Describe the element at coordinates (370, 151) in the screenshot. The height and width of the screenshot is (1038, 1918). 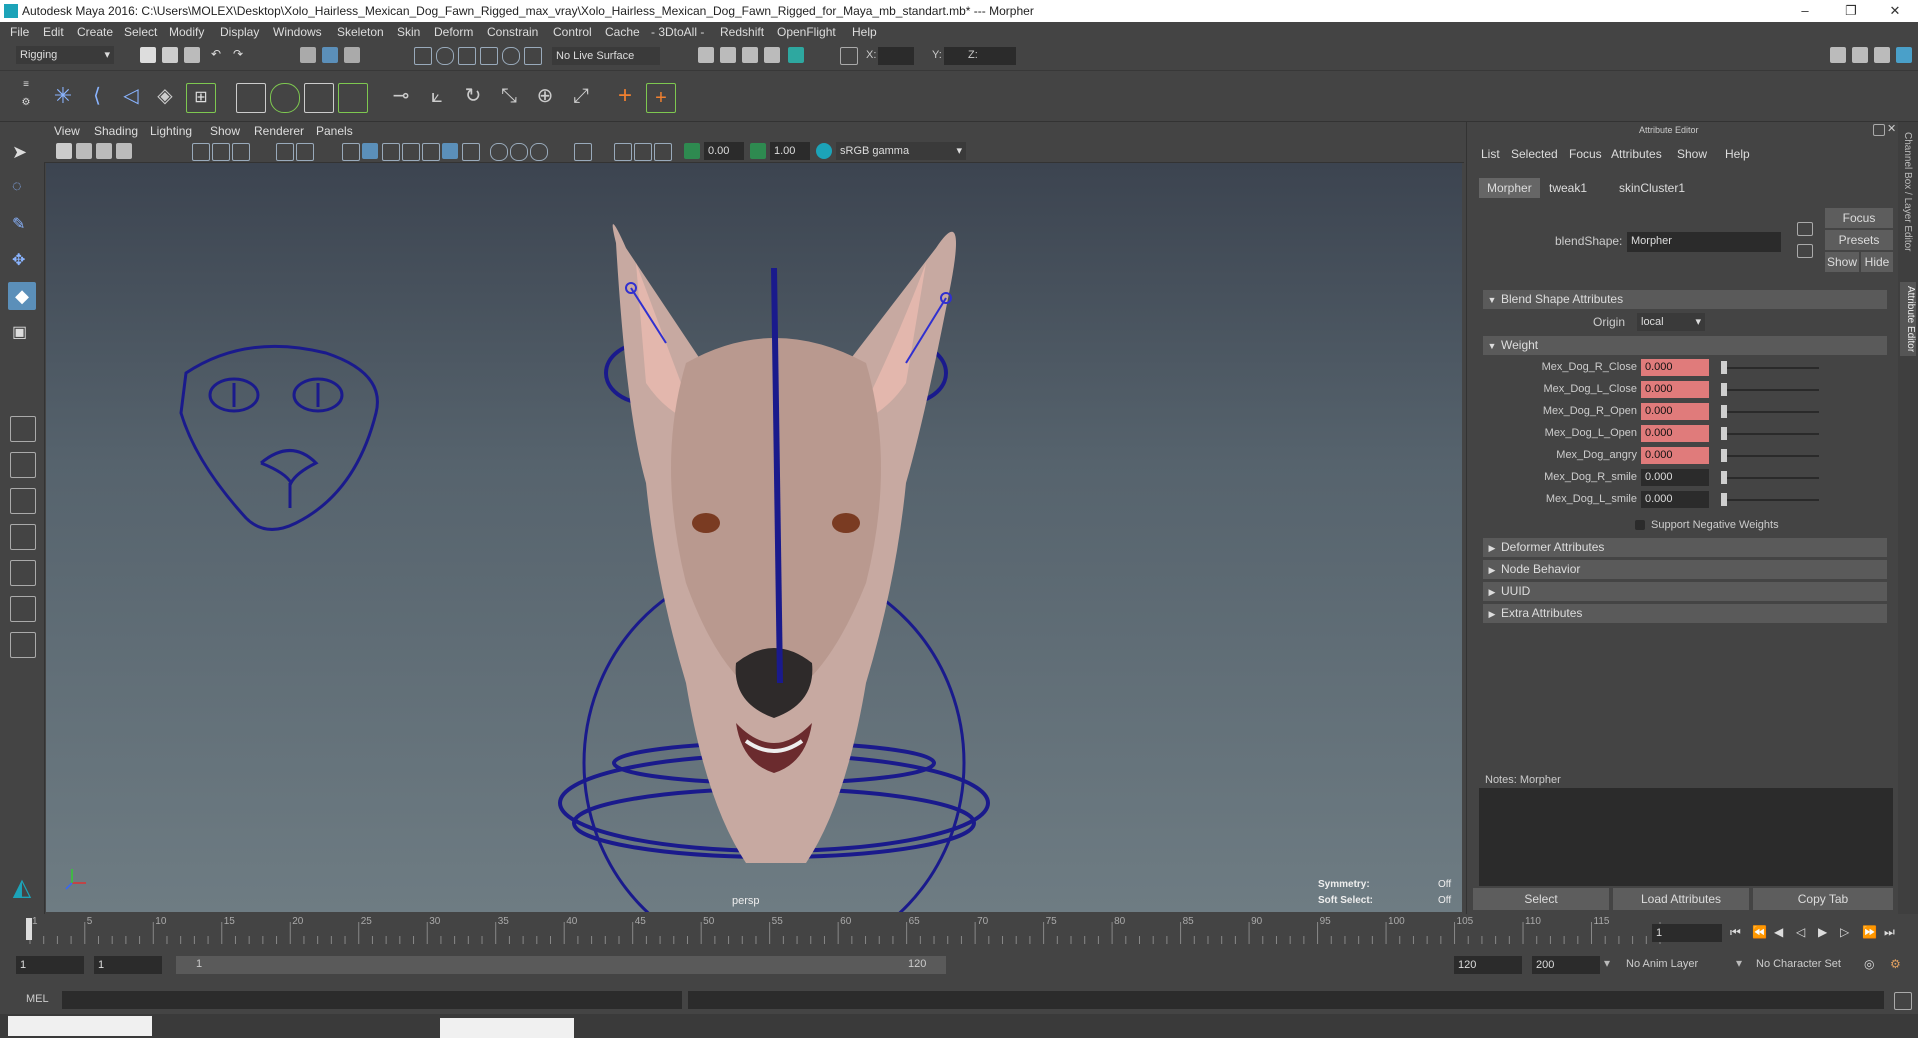
I see `smooth-shade-icon` at that location.